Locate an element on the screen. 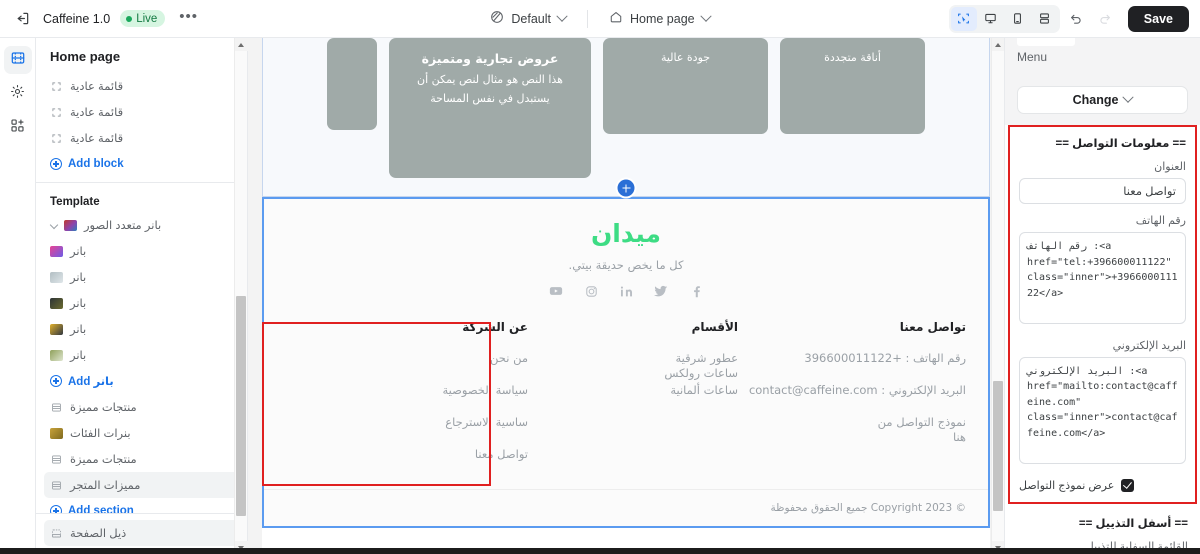 The width and height of the screenshot is (1200, 554). add-block-label: Add block is located at coordinates (96, 164).